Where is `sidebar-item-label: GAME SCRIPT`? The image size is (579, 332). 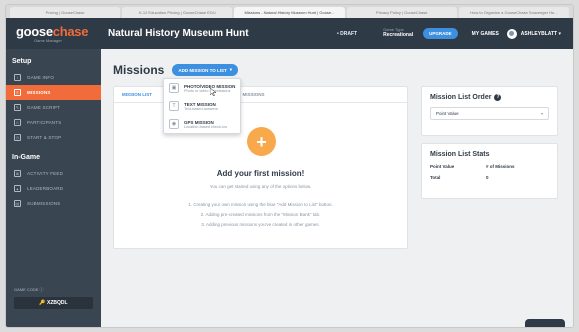
sidebar-item-label: GAME SCRIPT is located at coordinates (44, 107).